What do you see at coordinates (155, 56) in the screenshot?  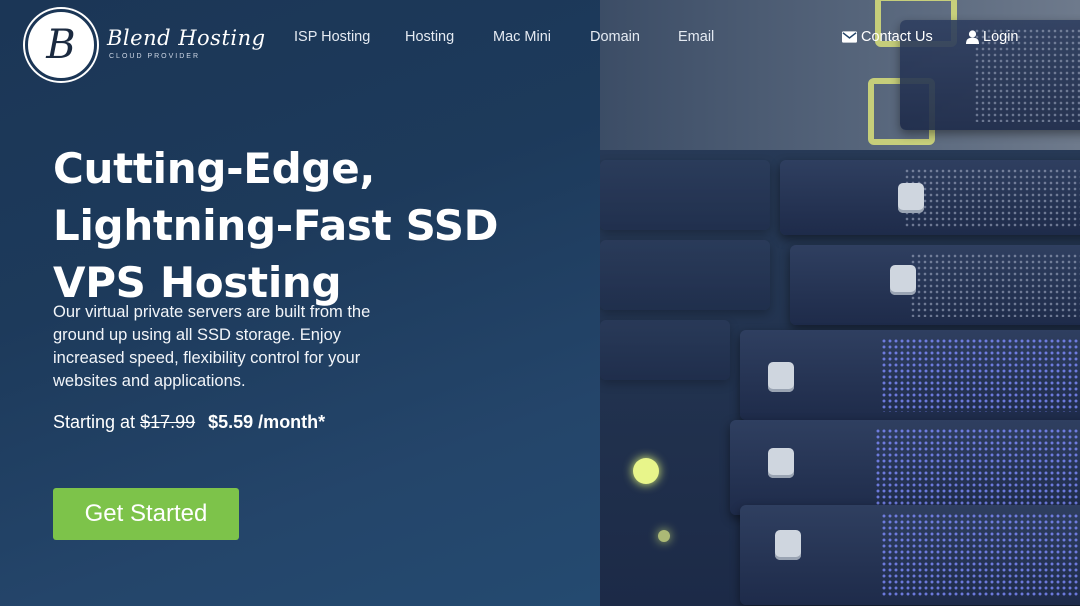 I see `brand-tagline: CLOUD PROVIDER` at bounding box center [155, 56].